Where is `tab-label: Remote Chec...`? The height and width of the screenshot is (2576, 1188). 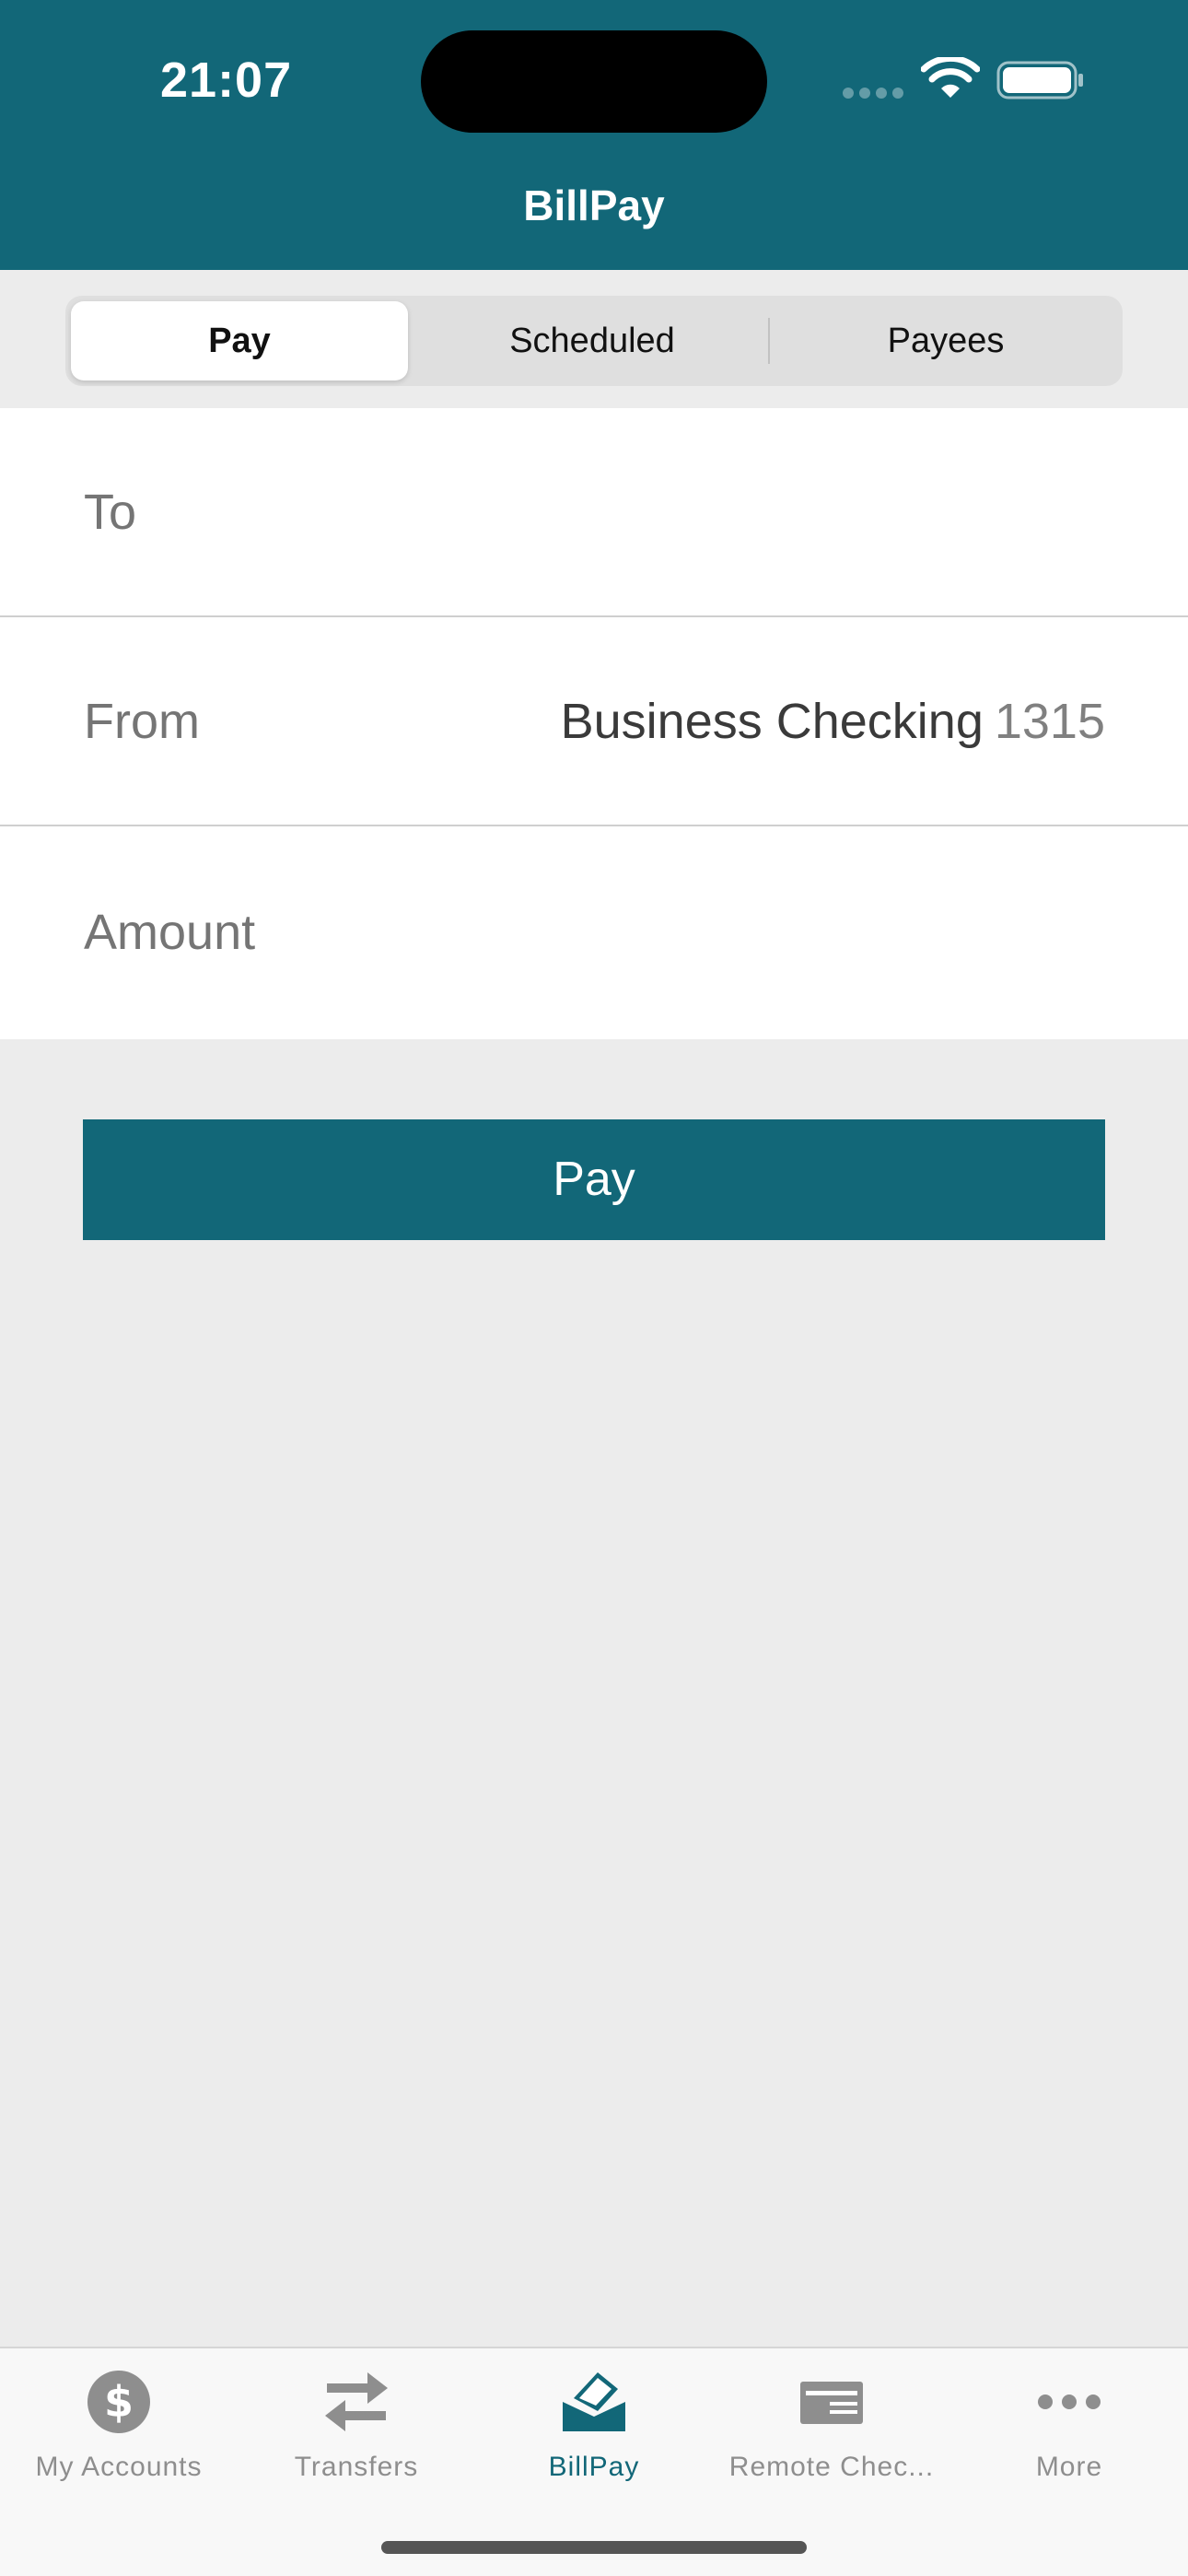 tab-label: Remote Chec... is located at coordinates (831, 2467).